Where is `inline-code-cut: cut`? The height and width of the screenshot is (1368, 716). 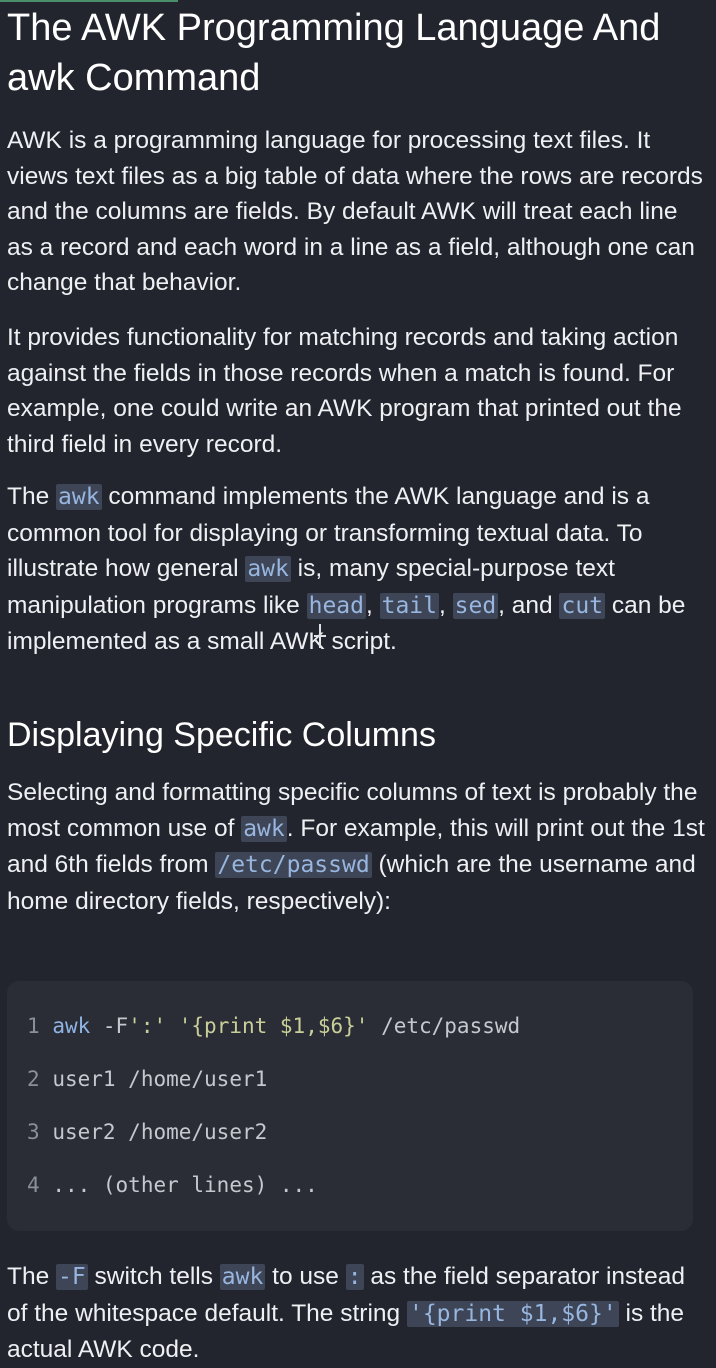 inline-code-cut: cut is located at coordinates (582, 605).